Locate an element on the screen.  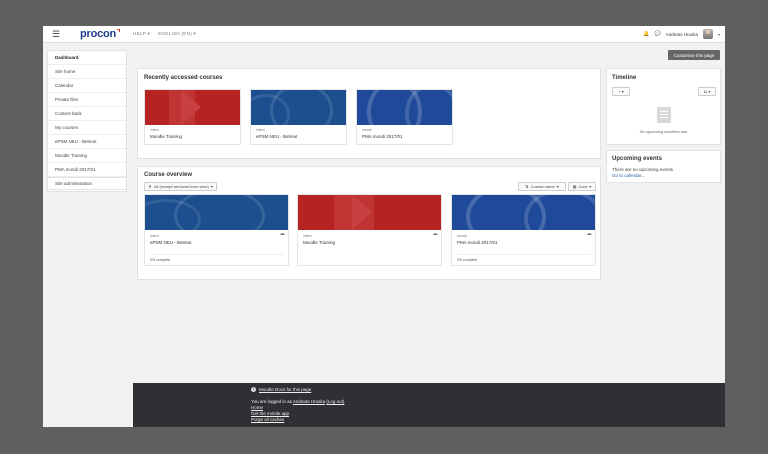
course-card: intern Moodle Training is located at coordinates (192, 117).